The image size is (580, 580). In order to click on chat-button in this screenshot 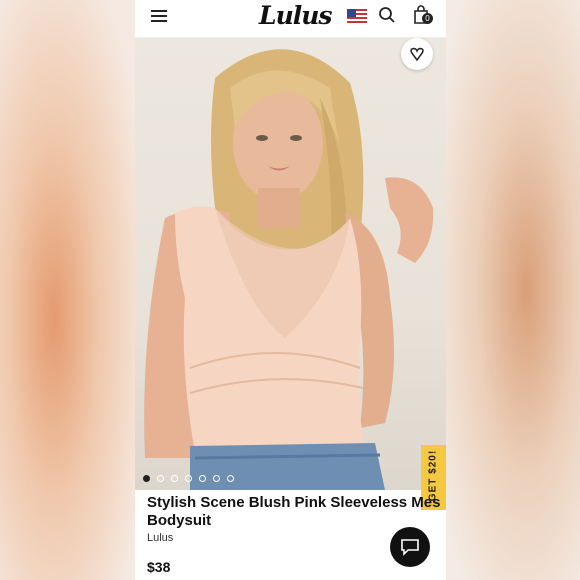, I will do `click(410, 547)`.